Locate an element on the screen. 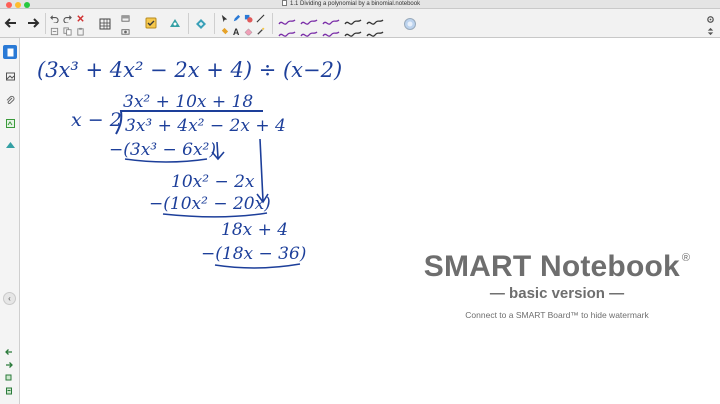  eraser-icon is located at coordinates (248, 31).